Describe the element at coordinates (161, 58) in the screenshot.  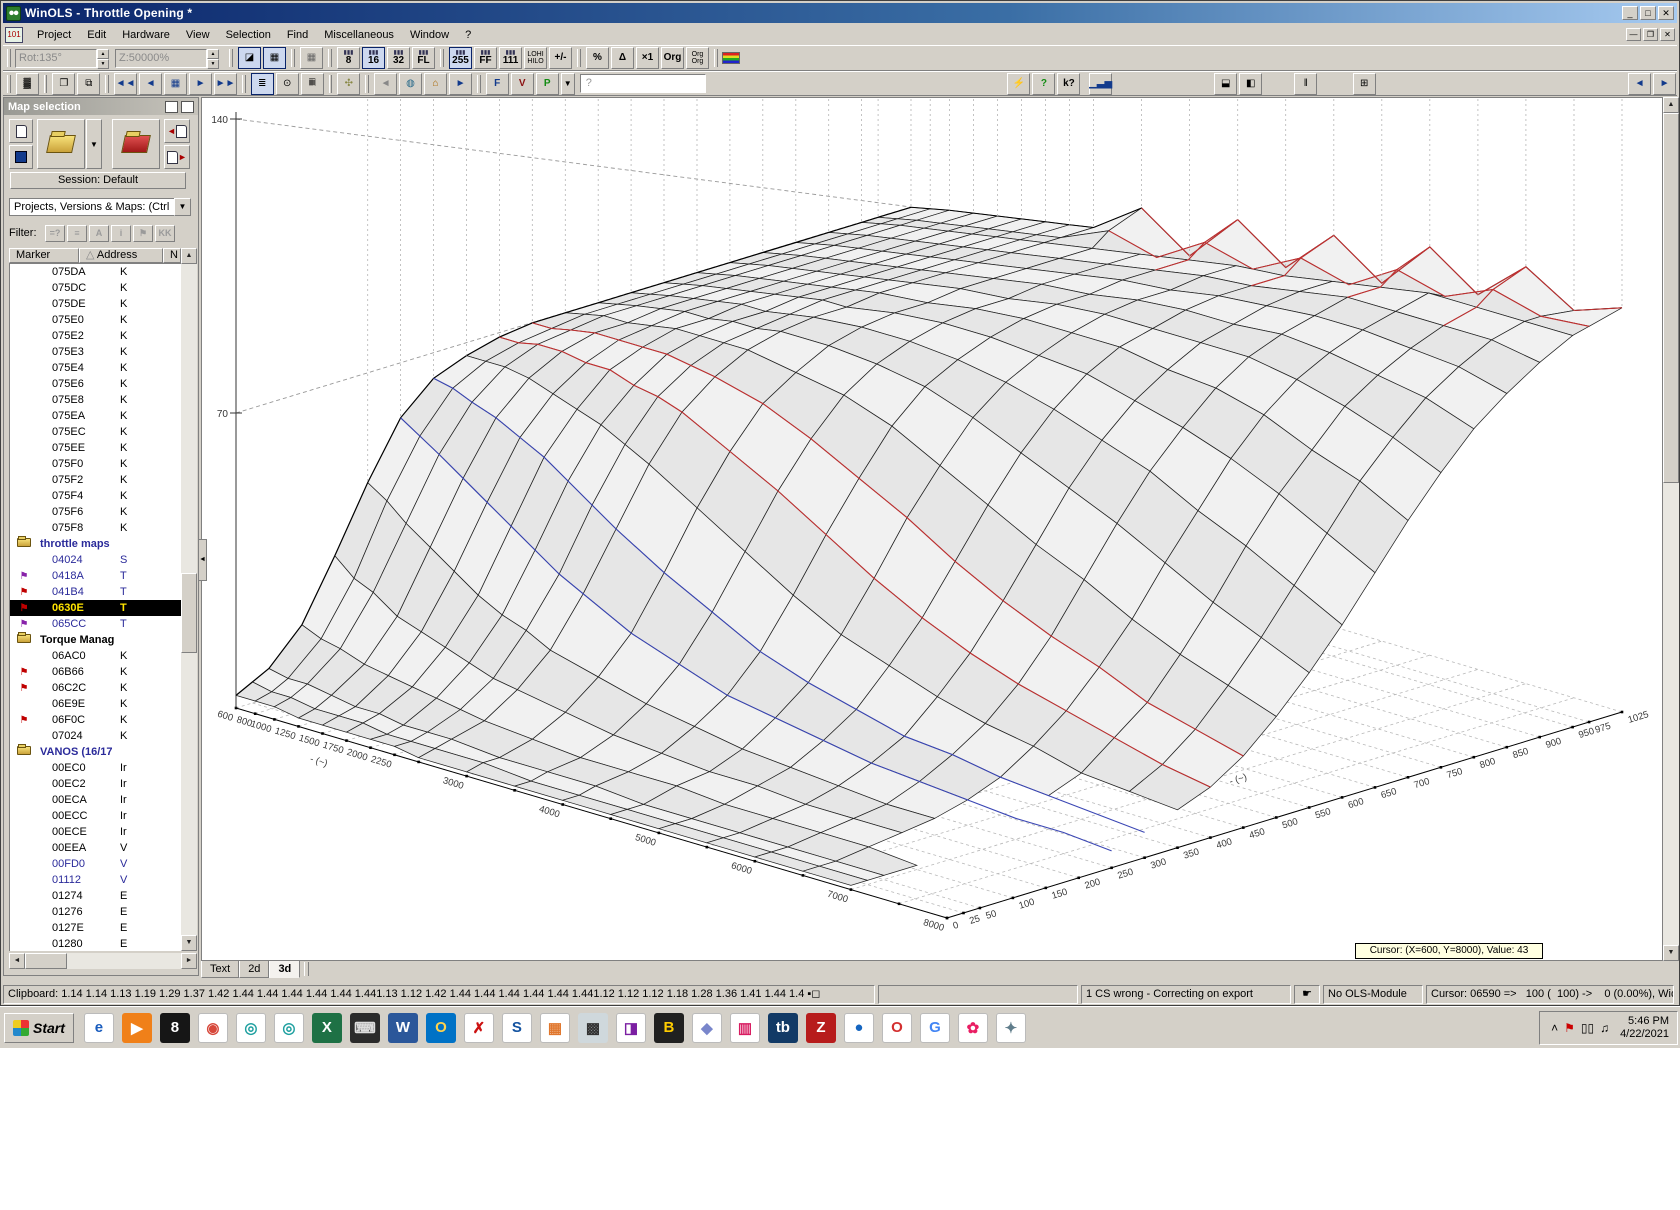
I see `zoom-field: Z:50000%` at that location.